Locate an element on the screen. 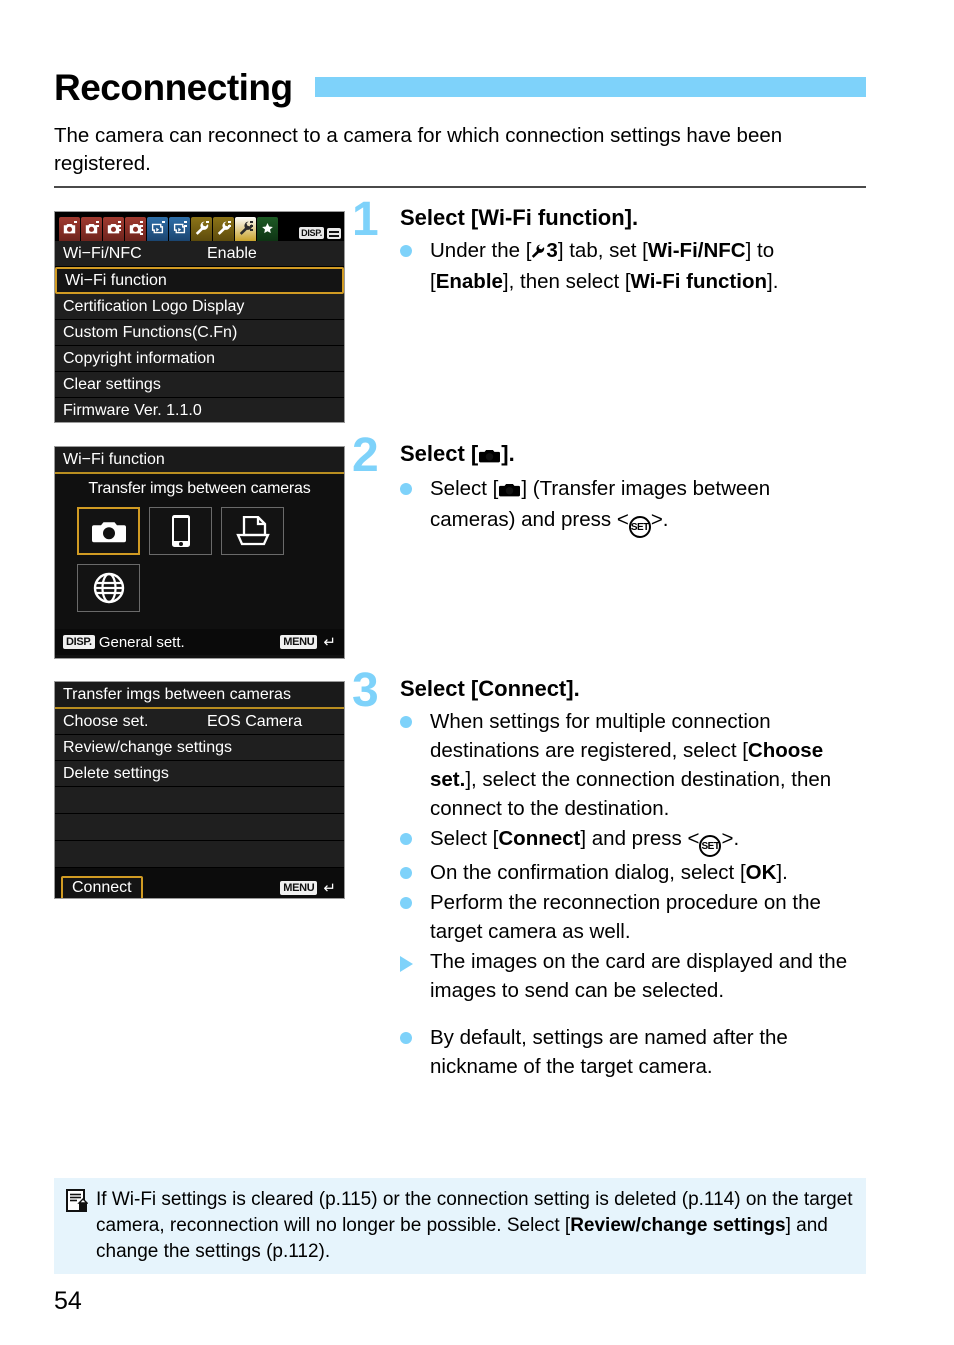 This screenshot has height=1345, width=954. step-heading: Select []. is located at coordinates (630, 453).